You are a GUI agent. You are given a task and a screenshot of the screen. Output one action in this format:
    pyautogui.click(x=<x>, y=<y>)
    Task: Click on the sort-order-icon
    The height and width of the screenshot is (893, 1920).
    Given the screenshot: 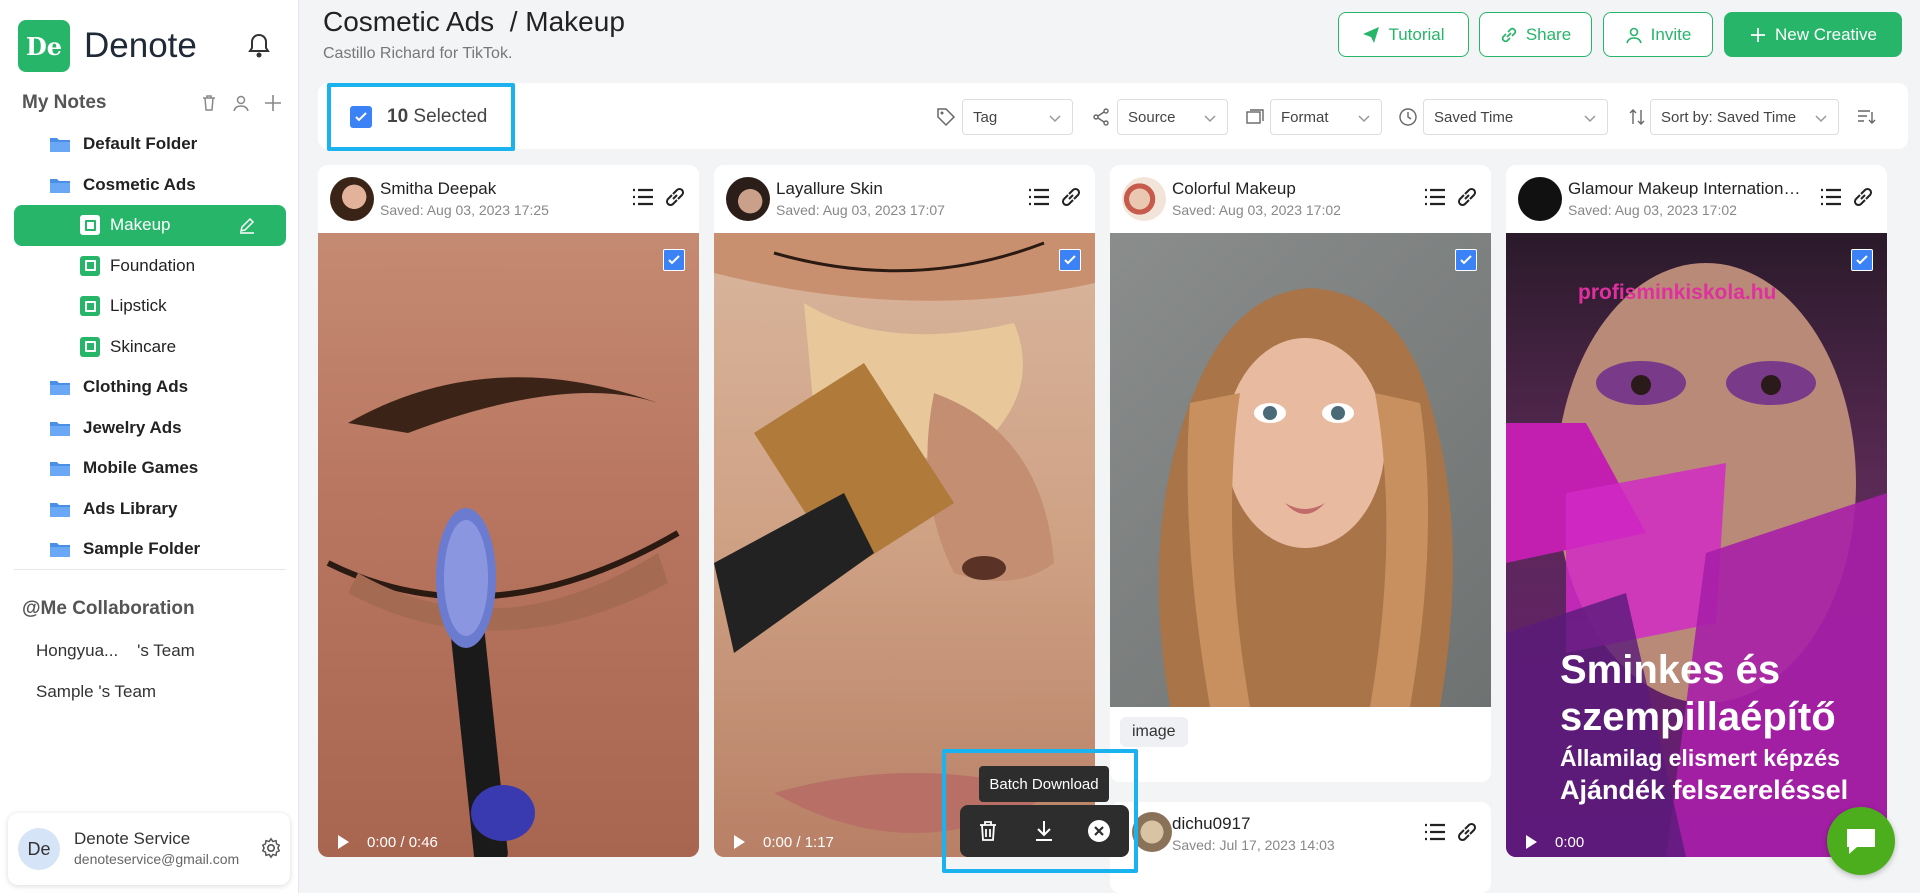 What is the action you would take?
    pyautogui.click(x=1866, y=117)
    